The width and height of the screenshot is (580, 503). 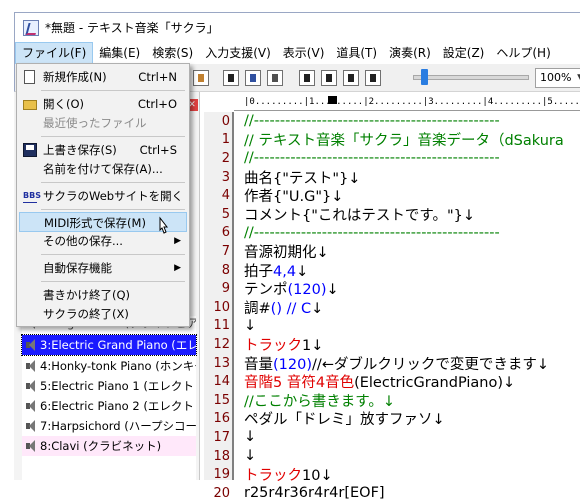 What do you see at coordinates (31, 27) in the screenshot?
I see `app-icon` at bounding box center [31, 27].